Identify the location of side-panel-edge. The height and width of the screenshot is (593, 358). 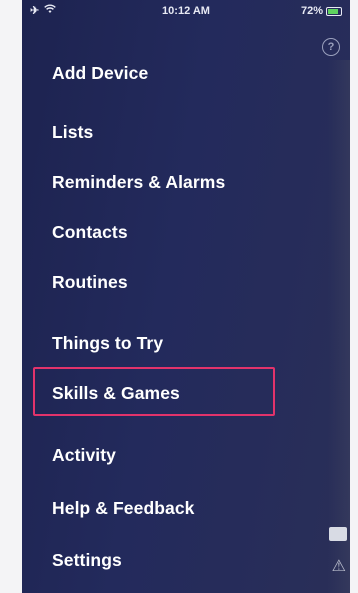
(339, 326).